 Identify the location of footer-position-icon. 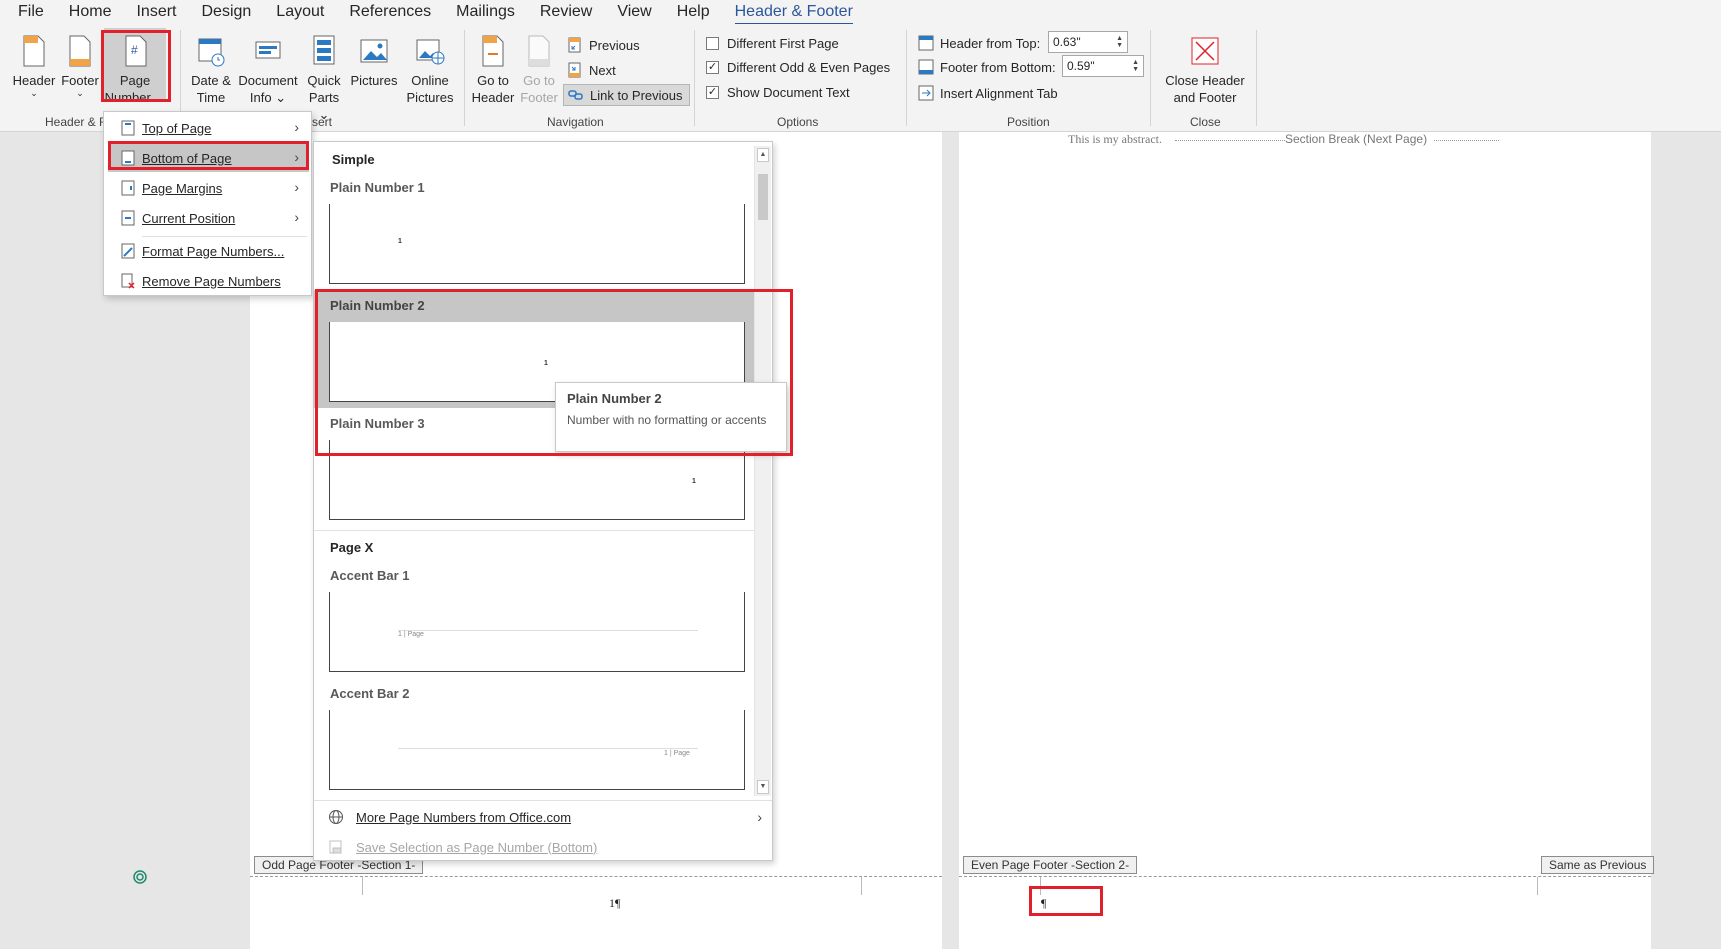
(926, 67).